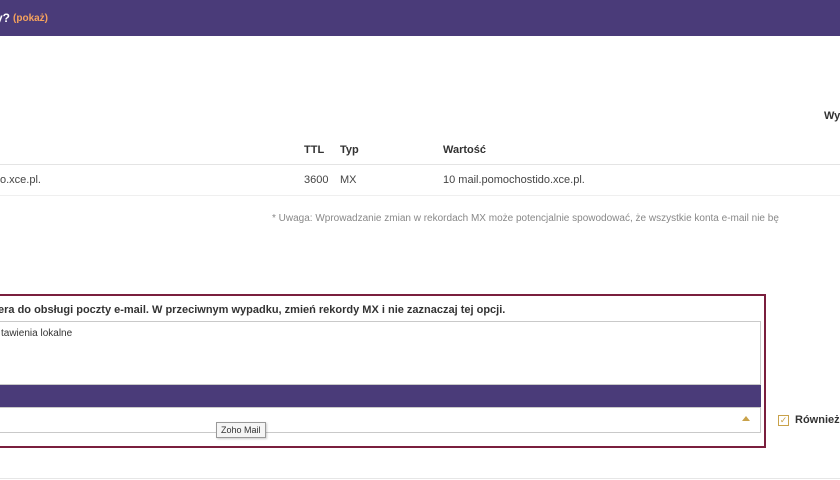 Image resolution: width=840 pixels, height=480 pixels. What do you see at coordinates (380, 353) in the screenshot?
I see `mail-settings-field: tawienia lokalne` at bounding box center [380, 353].